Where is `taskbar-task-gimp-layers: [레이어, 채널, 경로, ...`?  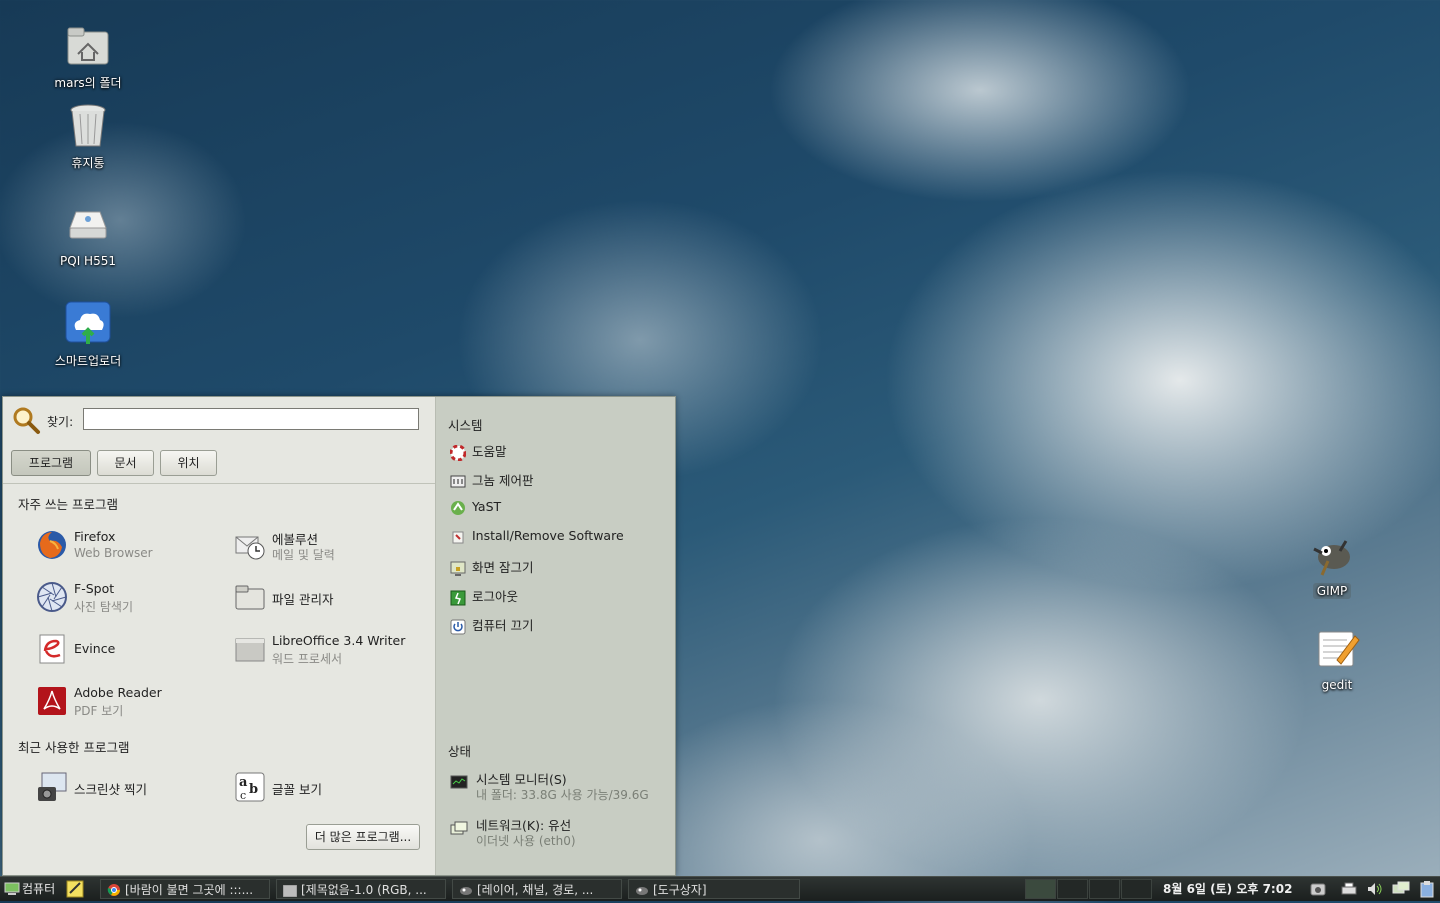
taskbar-task-gimp-layers: [레이어, 채널, 경로, ... is located at coordinates (537, 889).